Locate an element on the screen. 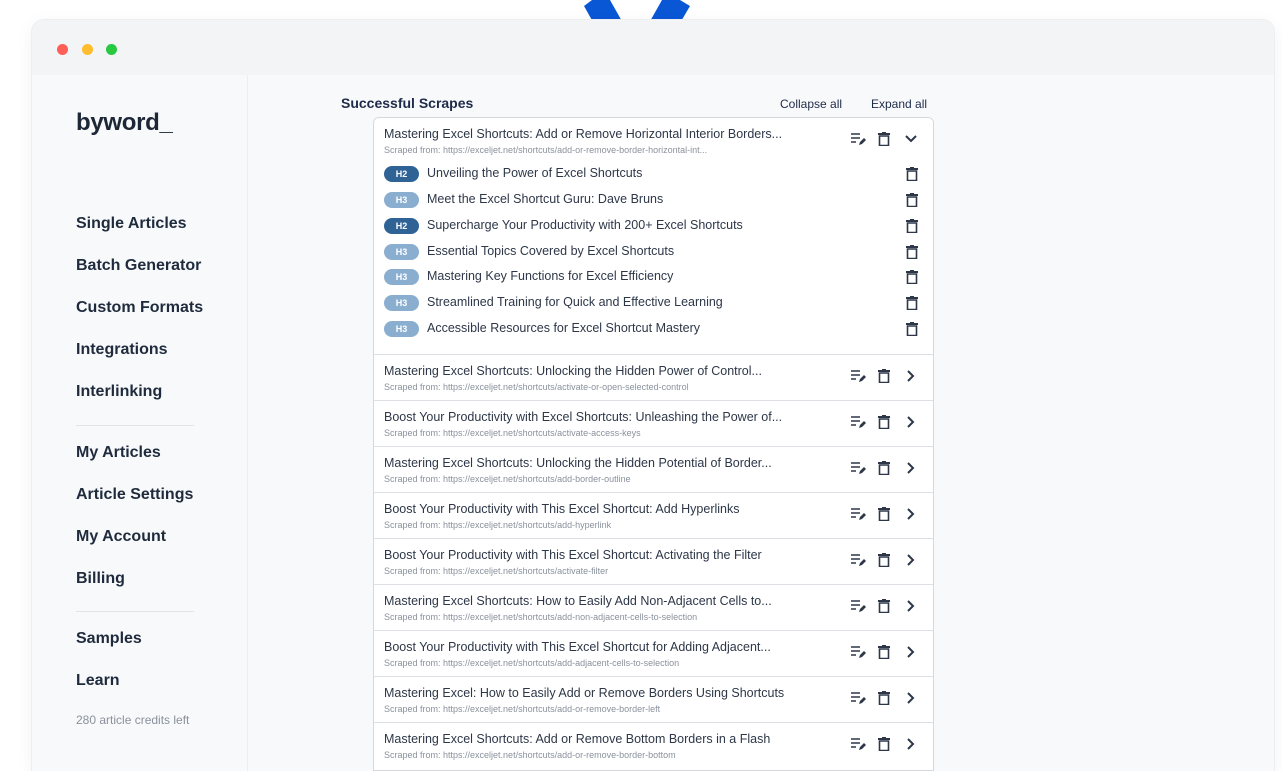 The width and height of the screenshot is (1282, 771). credits-remaining: 280 article credits left is located at coordinates (133, 720).